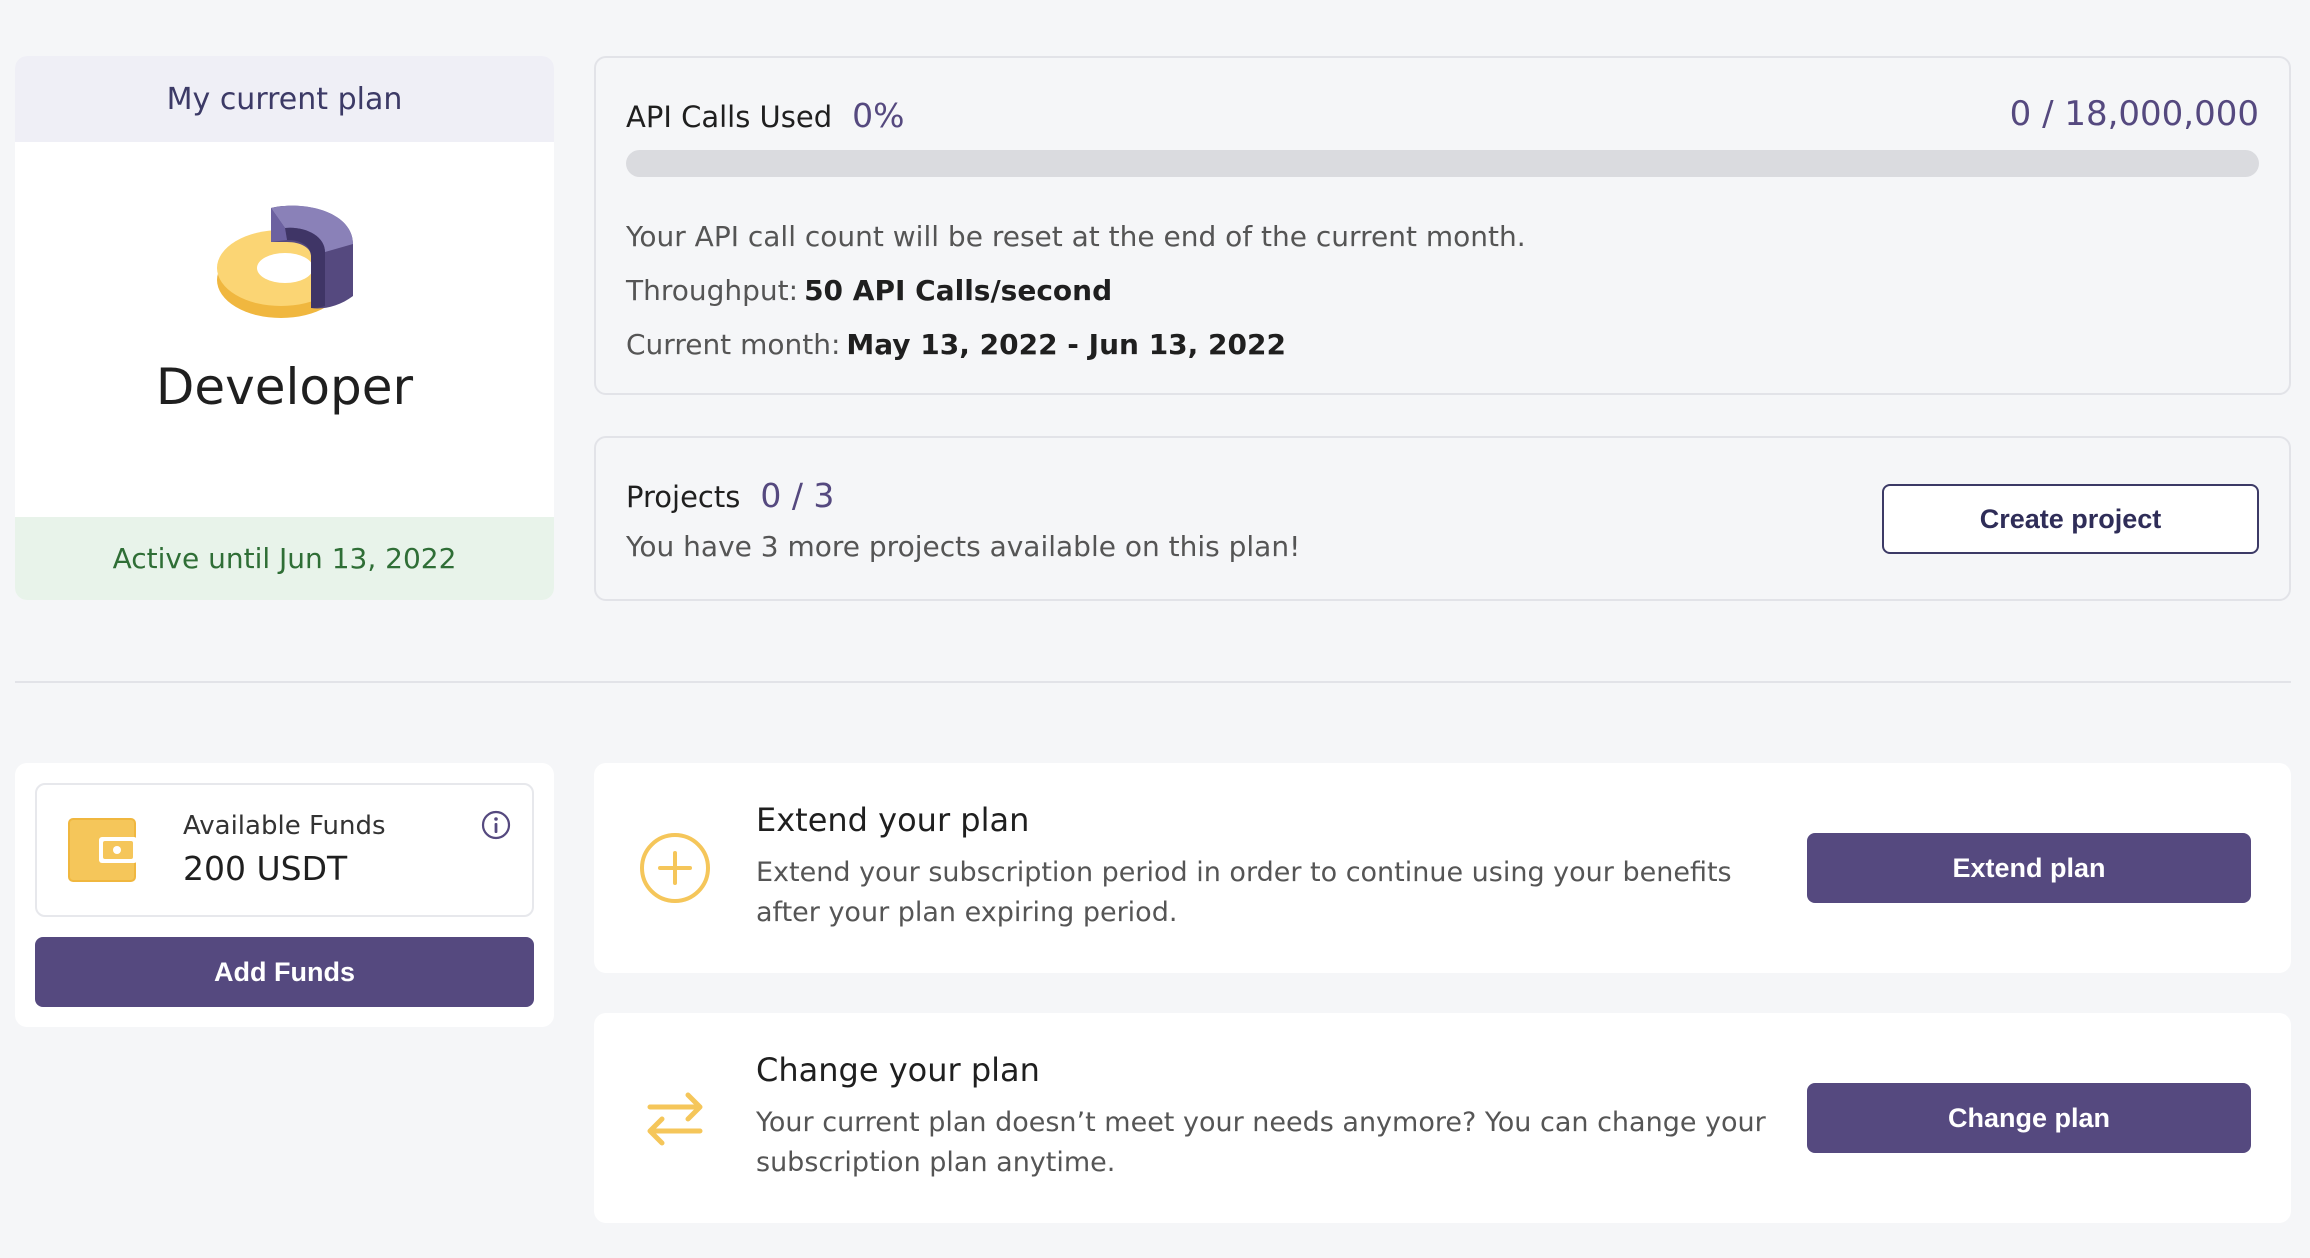 This screenshot has width=2310, height=1258. Describe the element at coordinates (102, 850) in the screenshot. I see `wallet-icon` at that location.